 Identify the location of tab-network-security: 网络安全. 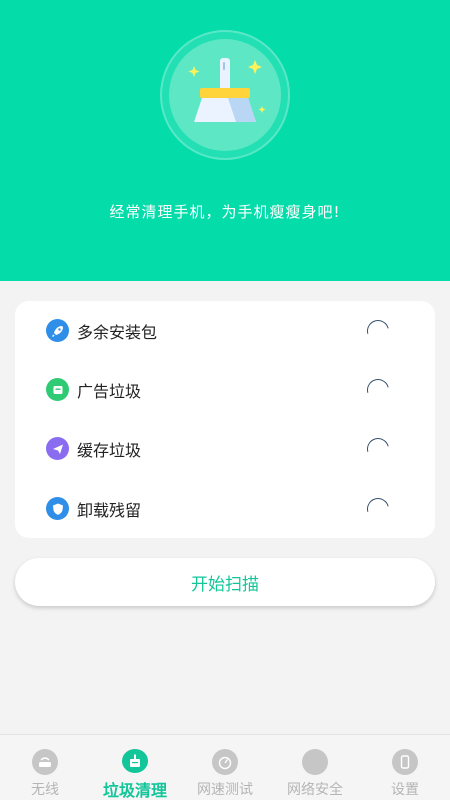
(315, 767).